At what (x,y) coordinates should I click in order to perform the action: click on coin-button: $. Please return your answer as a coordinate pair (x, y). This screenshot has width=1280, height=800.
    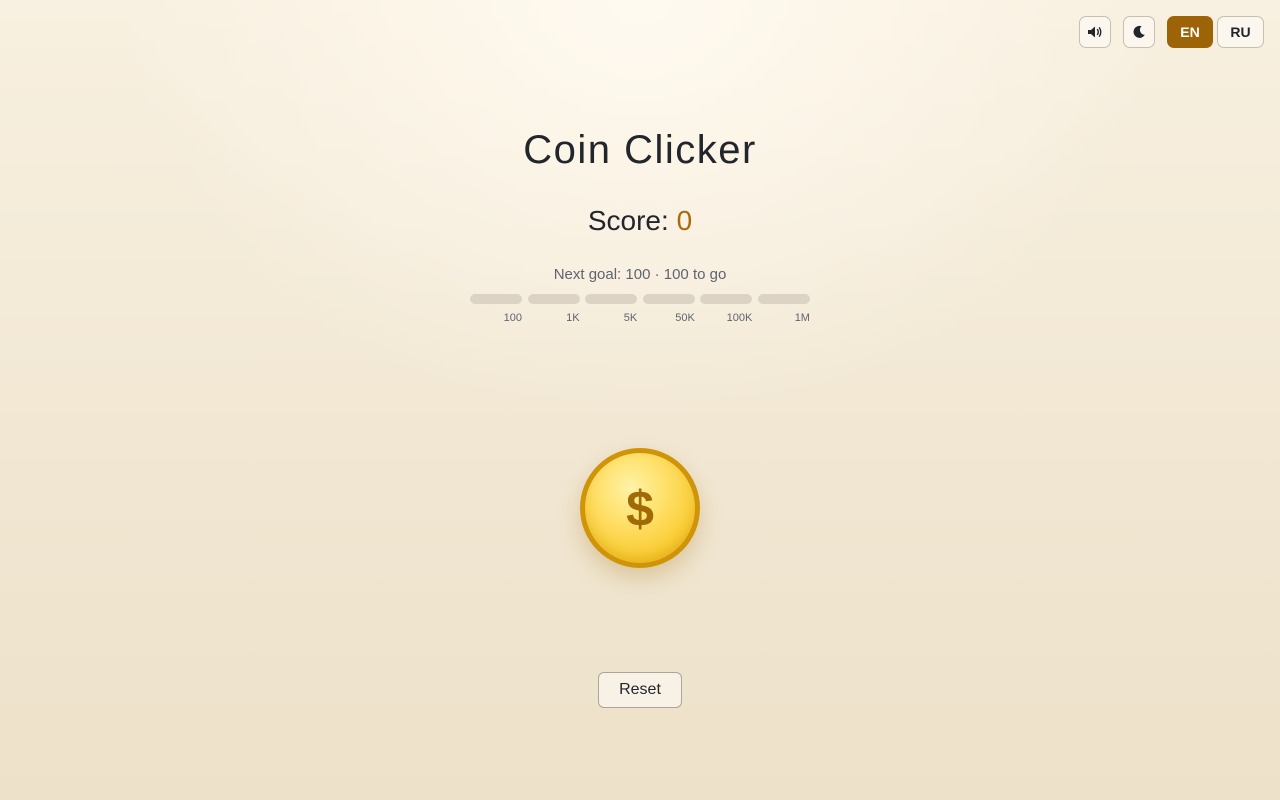
    Looking at the image, I should click on (640, 508).